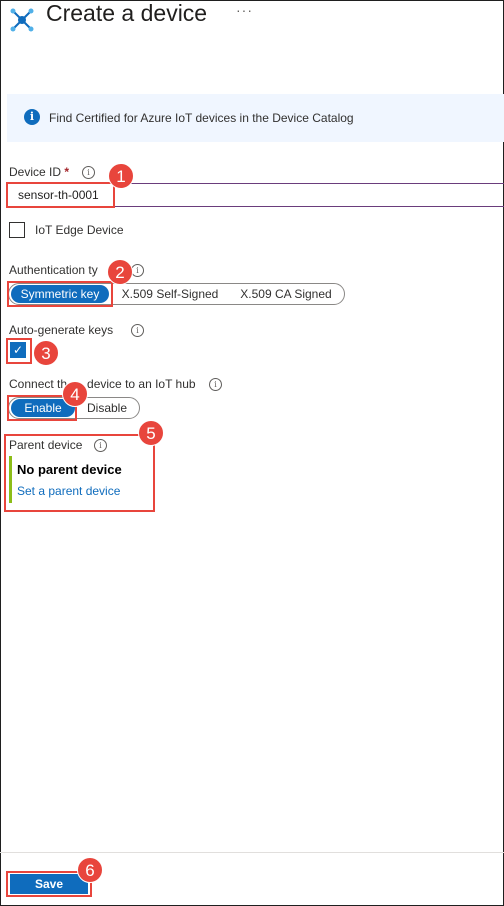  Describe the element at coordinates (107, 408) in the screenshot. I see `option-disable: Disable` at that location.